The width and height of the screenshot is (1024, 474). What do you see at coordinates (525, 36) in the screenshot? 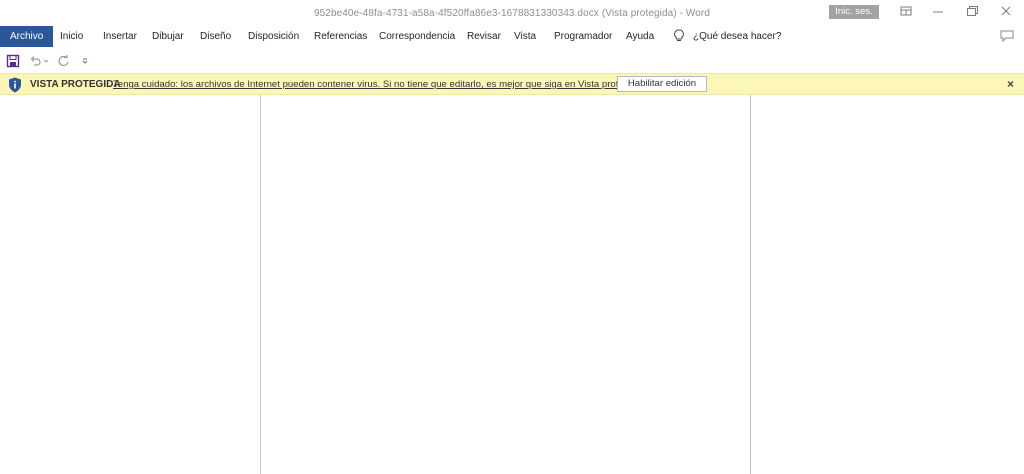
I see `tab-vista: Vista` at bounding box center [525, 36].